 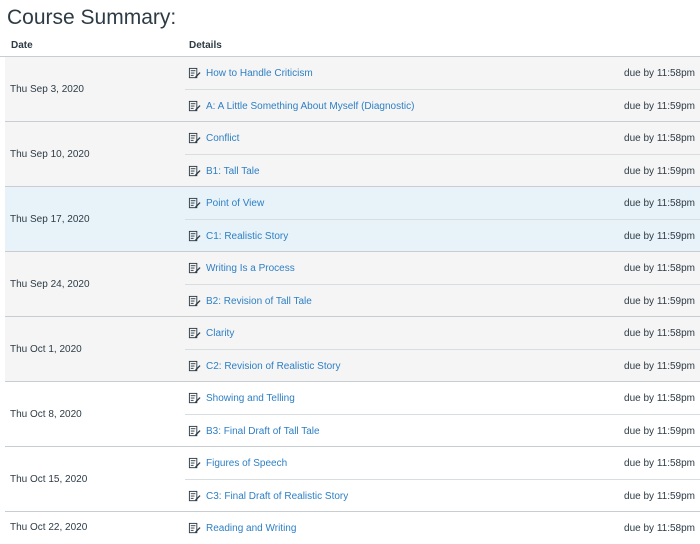 I want to click on assignment-row: Writing Is a Process due by 11:58pm, so click(x=442, y=268).